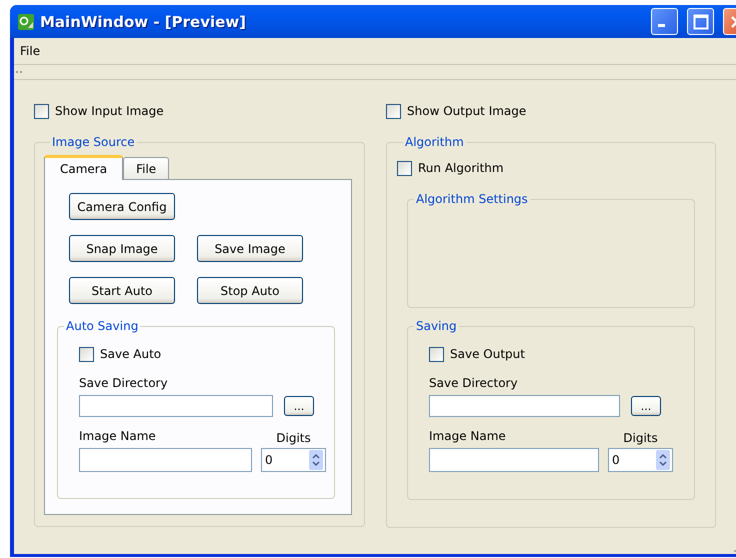  What do you see at coordinates (102, 326) in the screenshot?
I see `group-title: Auto Saving` at bounding box center [102, 326].